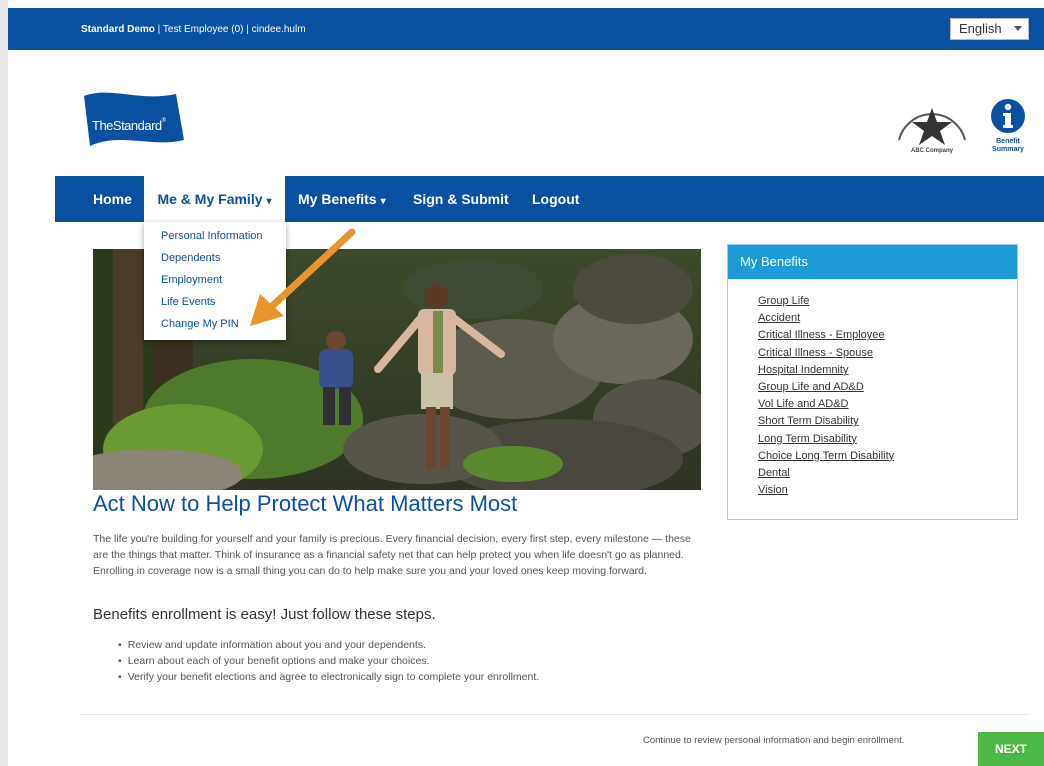 This screenshot has width=1044, height=766. I want to click on benefit-link: Accident, so click(826, 318).